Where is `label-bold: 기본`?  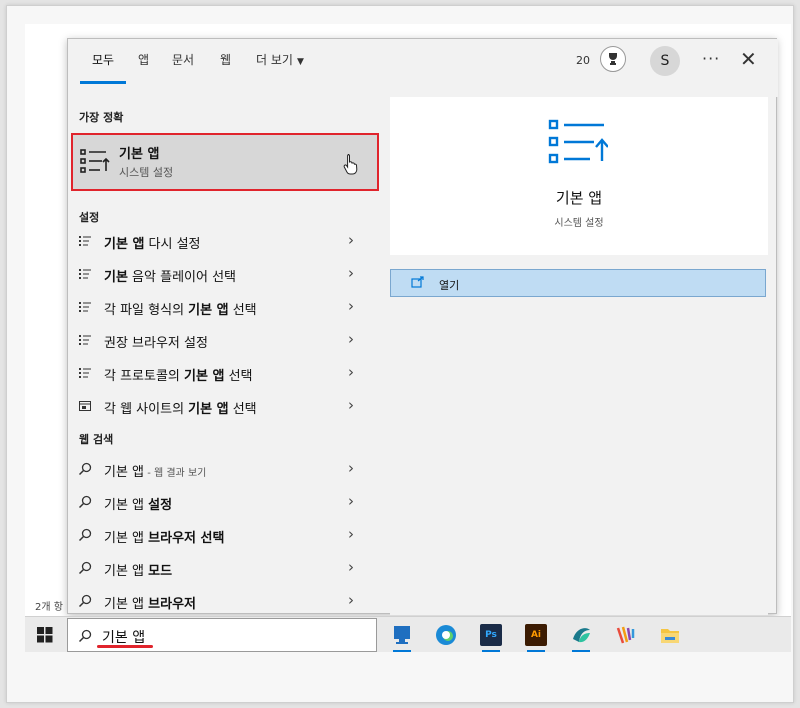
label-bold: 기본 is located at coordinates (116, 277).